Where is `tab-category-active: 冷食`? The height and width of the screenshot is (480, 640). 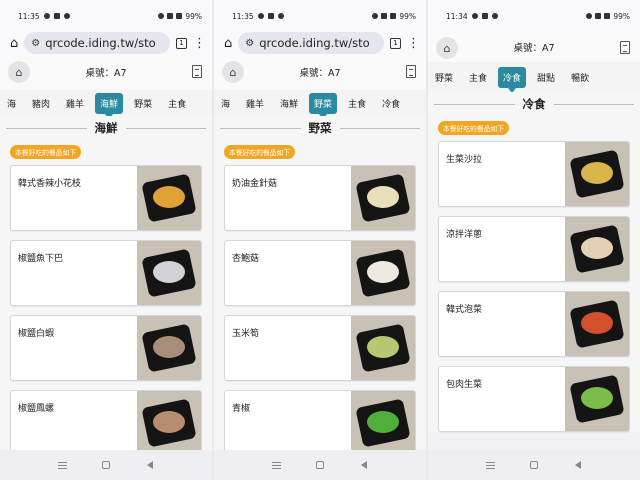
tab-category-active: 冷食 is located at coordinates (512, 79).